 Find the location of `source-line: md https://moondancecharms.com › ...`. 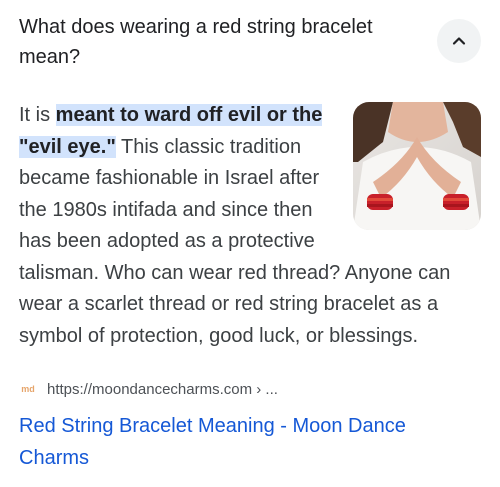

source-line: md https://moondancecharms.com › ... is located at coordinates (148, 389).